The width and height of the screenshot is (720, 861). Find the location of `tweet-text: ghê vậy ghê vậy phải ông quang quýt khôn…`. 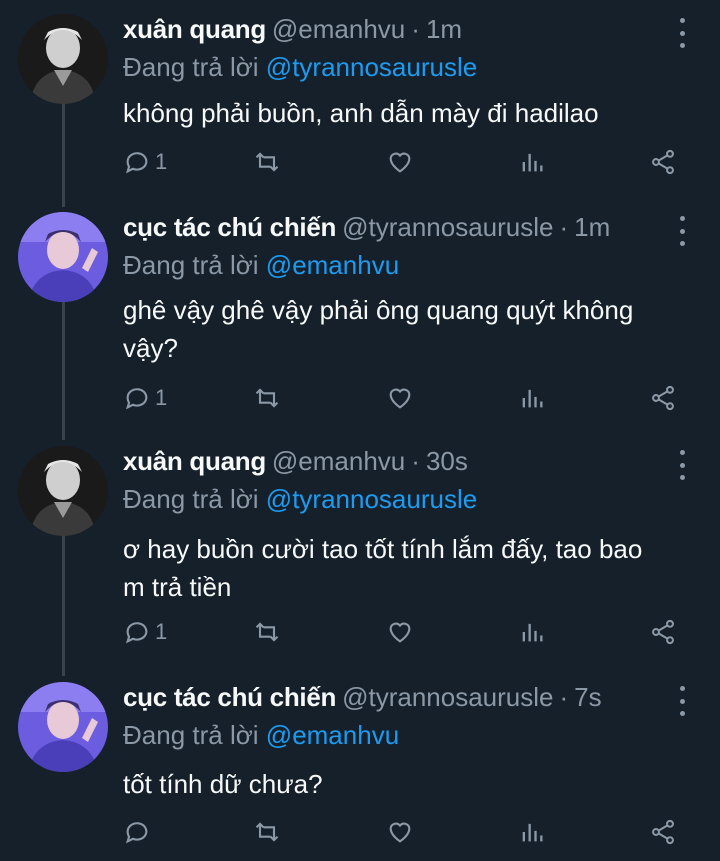

tweet-text: ghê vậy ghê vậy phải ông quang quýt khôn… is located at coordinates (378, 329).